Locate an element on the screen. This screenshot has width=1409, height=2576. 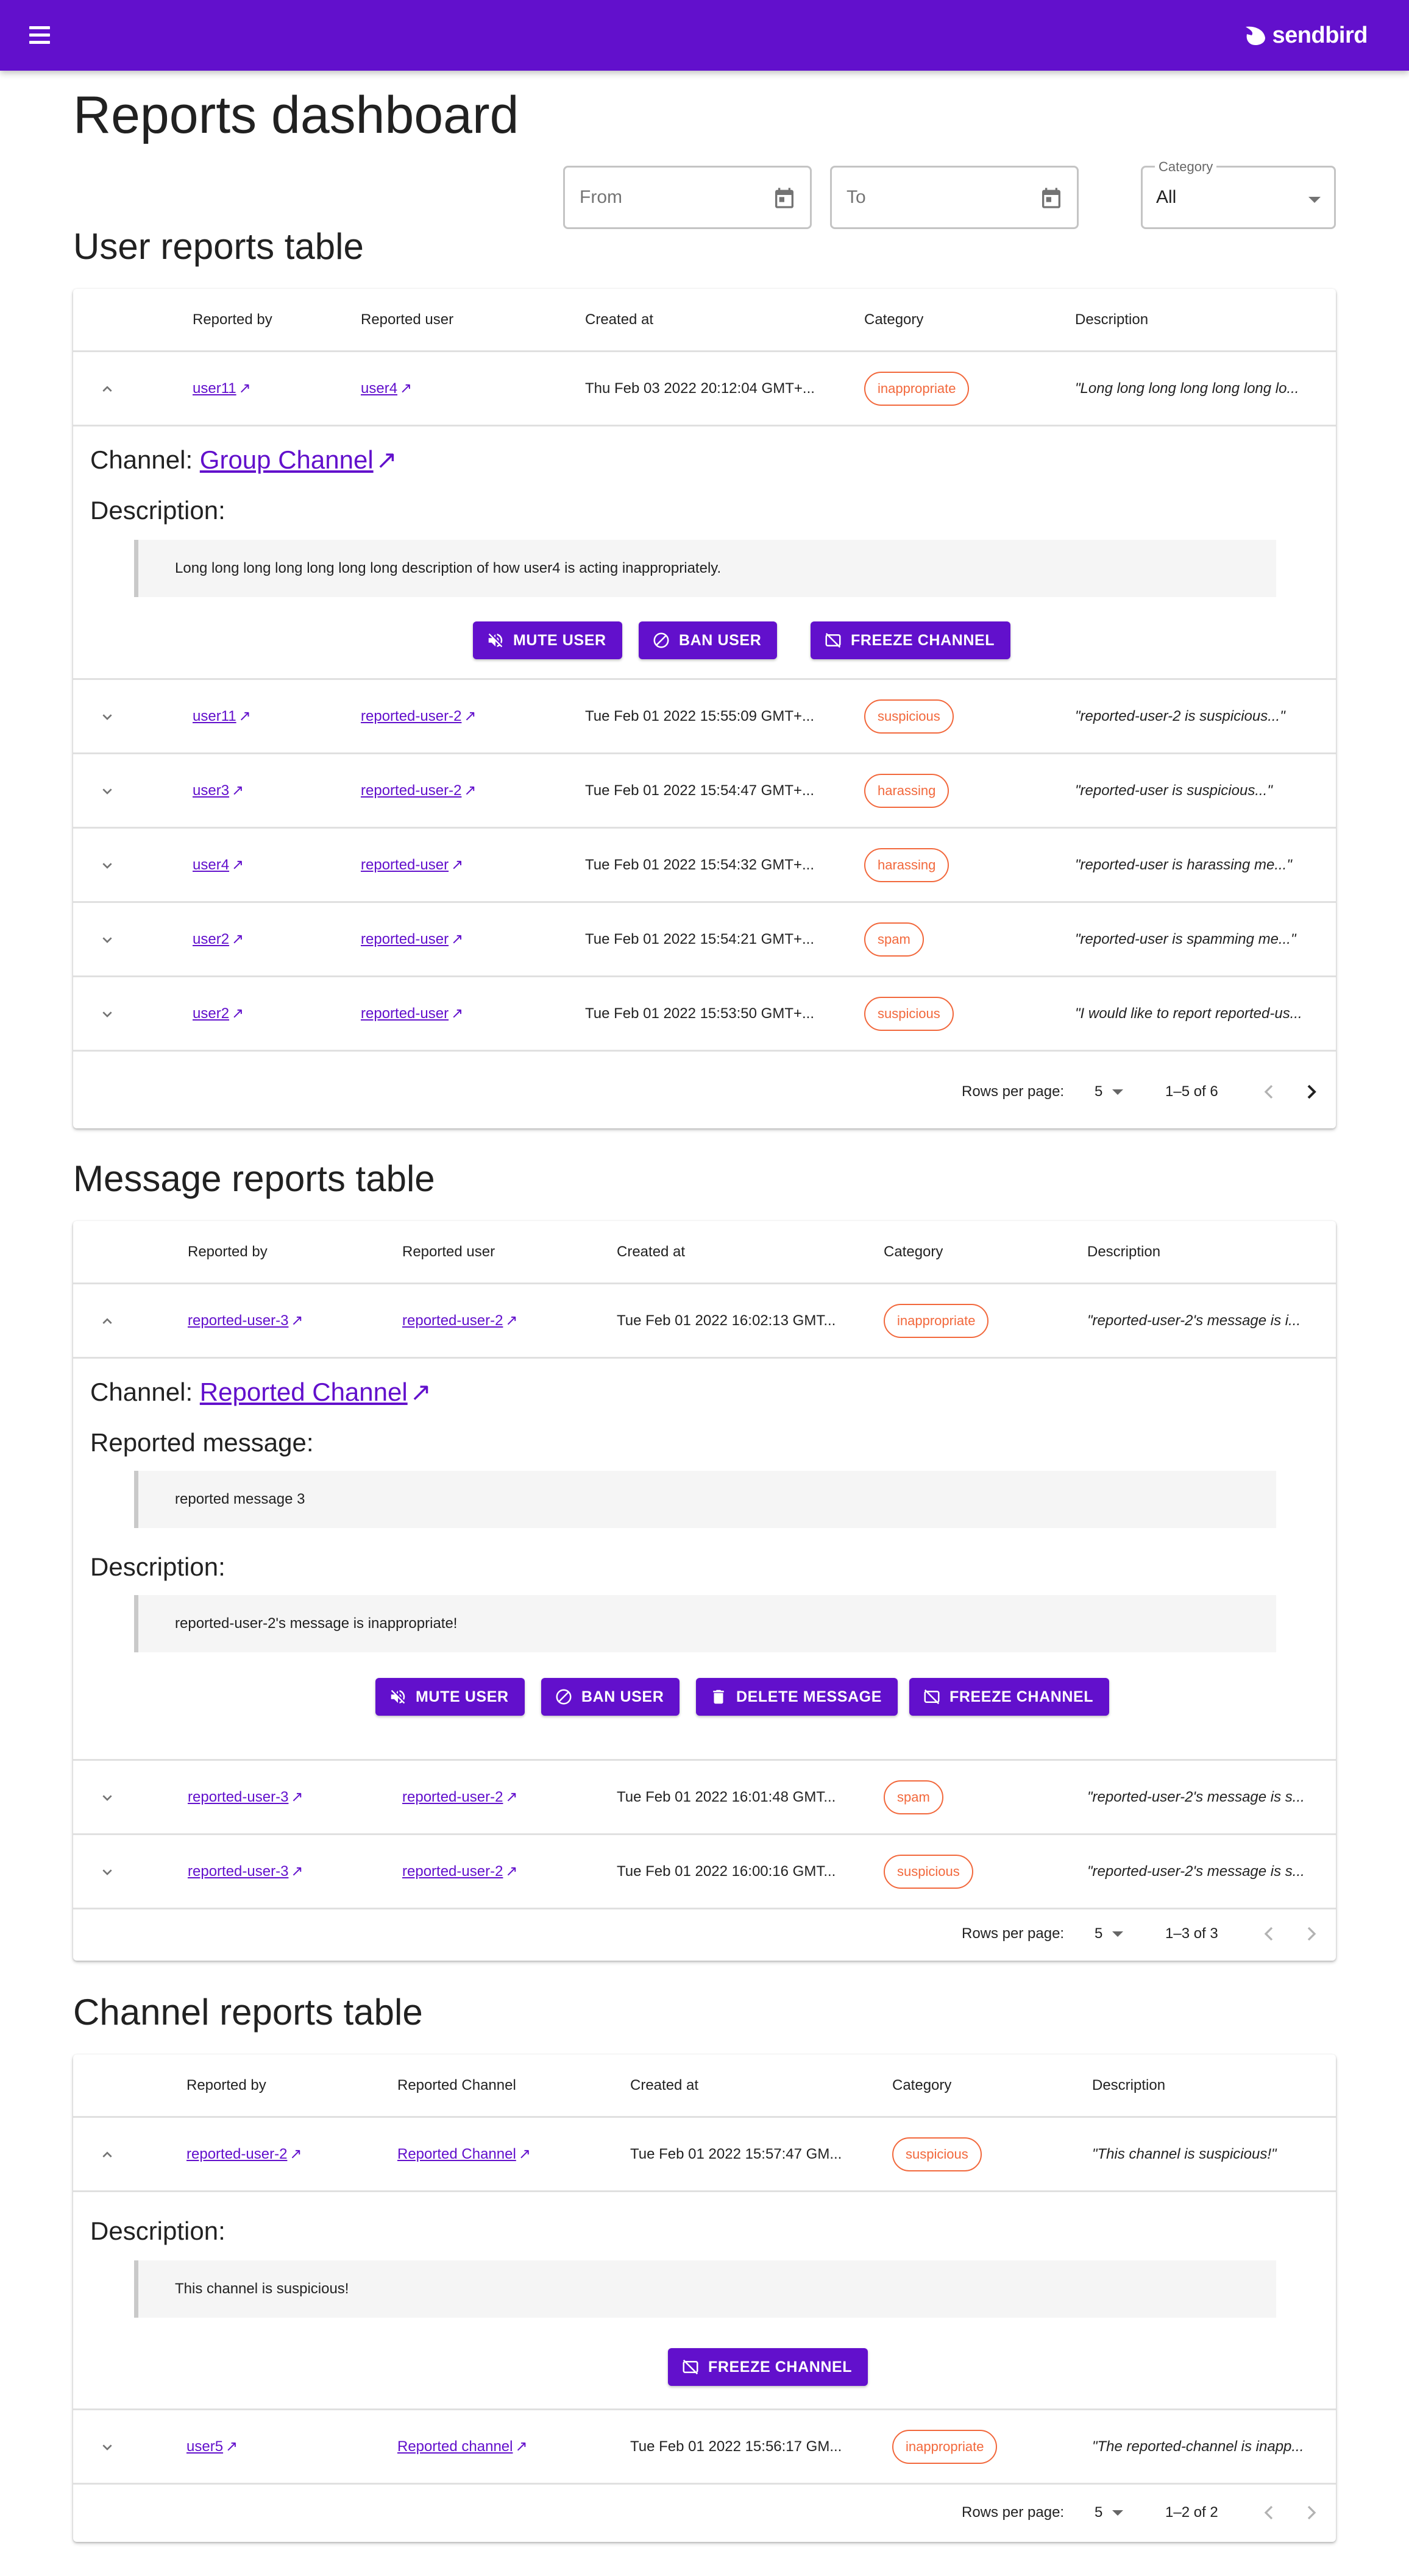
channel-heading: Channel: Group Channel↗ is located at coordinates (243, 459).